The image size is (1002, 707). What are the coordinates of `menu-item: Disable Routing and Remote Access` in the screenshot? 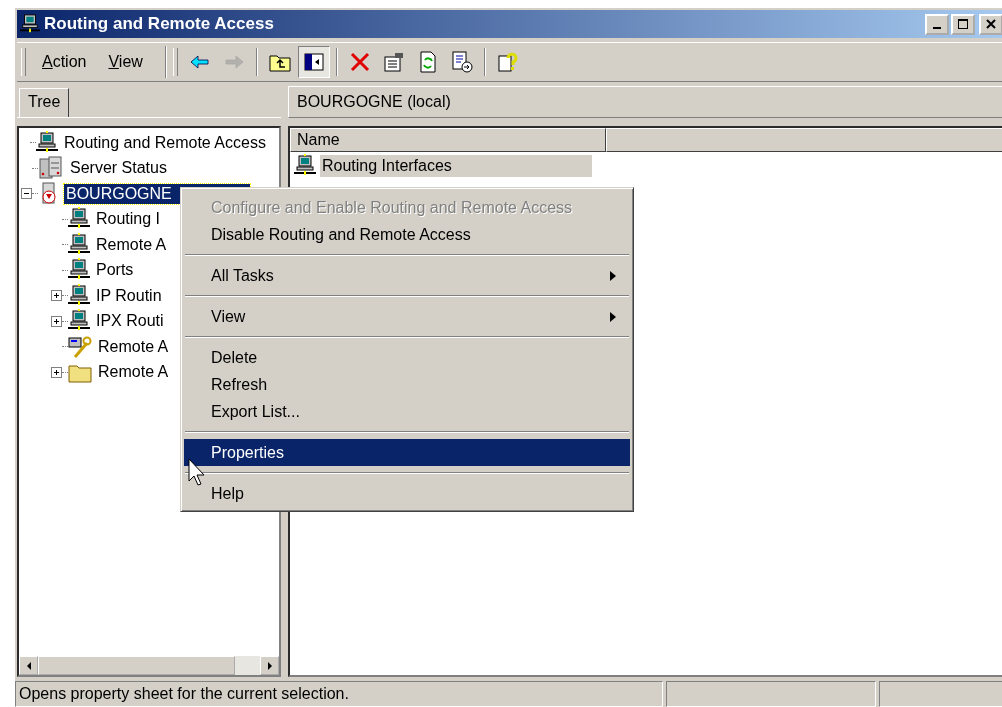 It's located at (407, 234).